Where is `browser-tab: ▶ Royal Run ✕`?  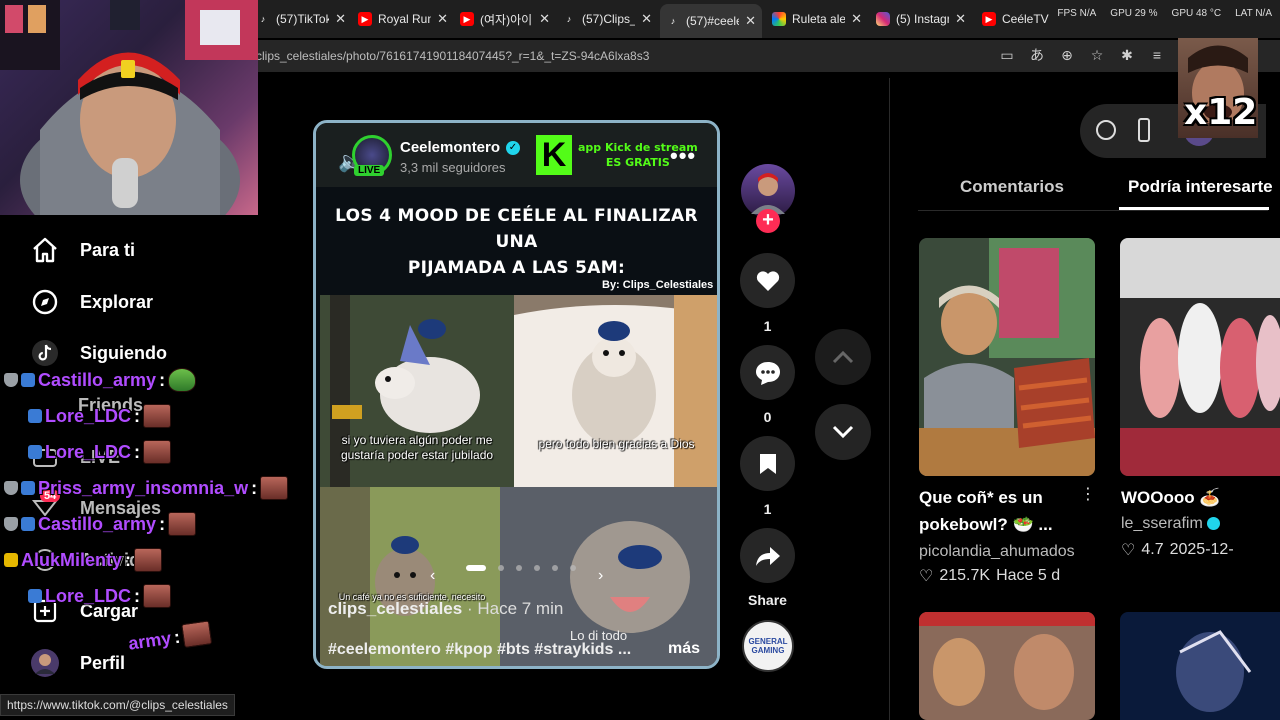 browser-tab: ▶ Royal Run ✕ is located at coordinates (403, 19).